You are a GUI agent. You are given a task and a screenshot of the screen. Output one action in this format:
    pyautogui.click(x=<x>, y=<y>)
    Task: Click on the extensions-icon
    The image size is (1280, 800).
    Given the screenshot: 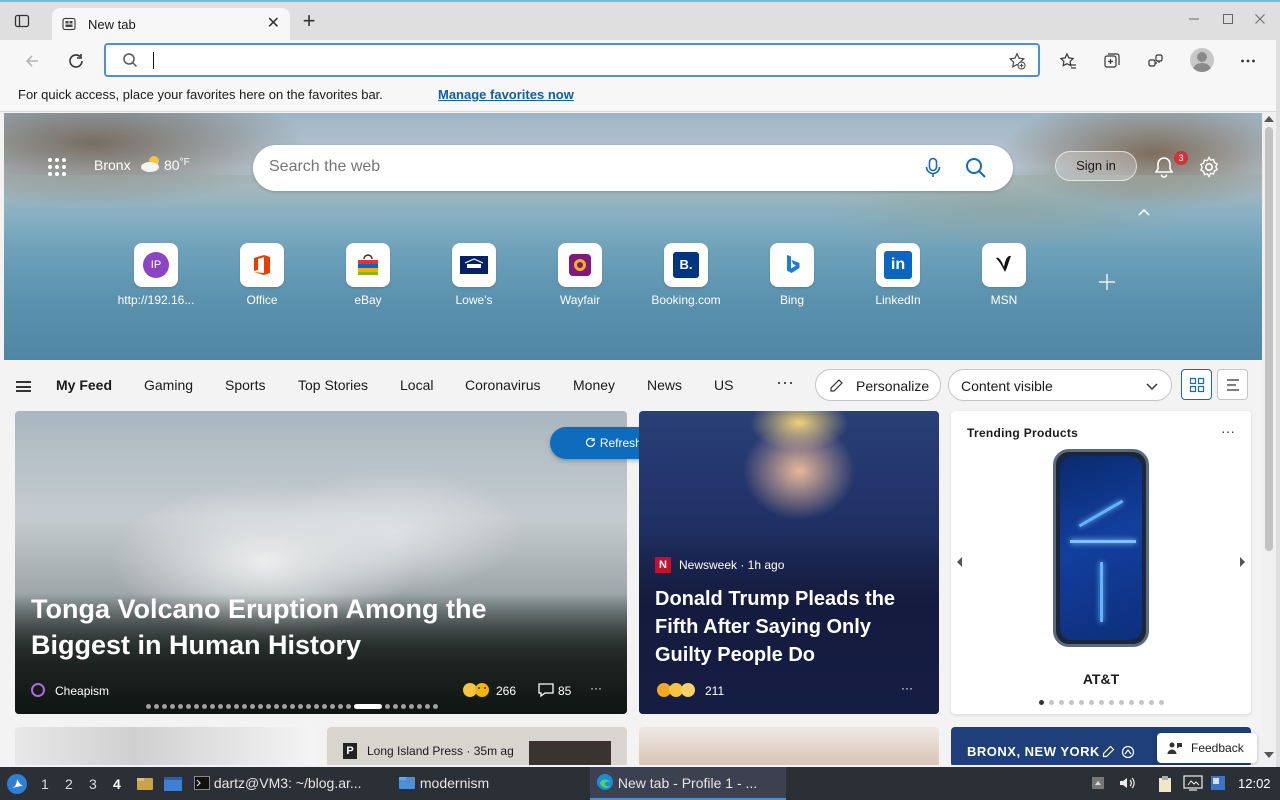 What is the action you would take?
    pyautogui.click(x=1156, y=61)
    